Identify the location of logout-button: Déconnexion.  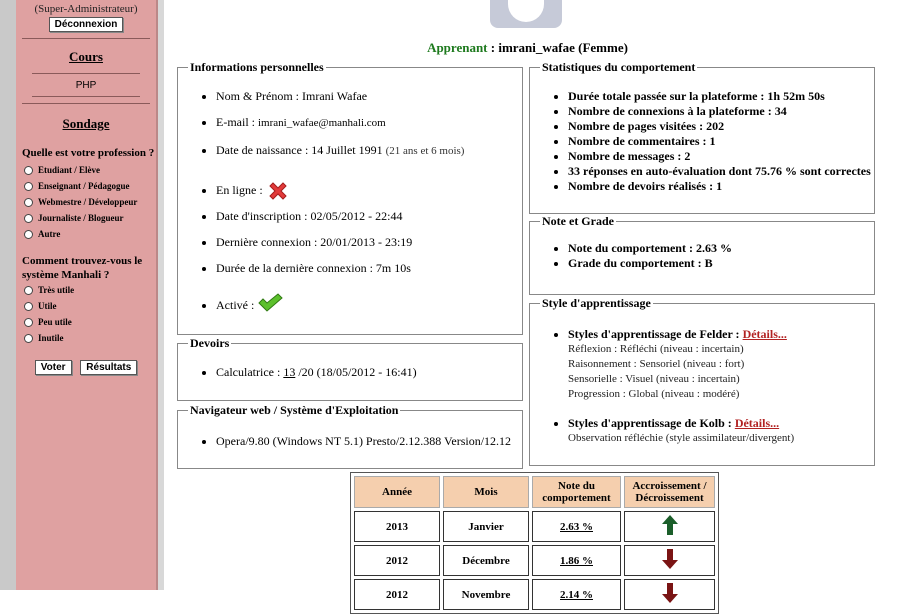
(86, 24).